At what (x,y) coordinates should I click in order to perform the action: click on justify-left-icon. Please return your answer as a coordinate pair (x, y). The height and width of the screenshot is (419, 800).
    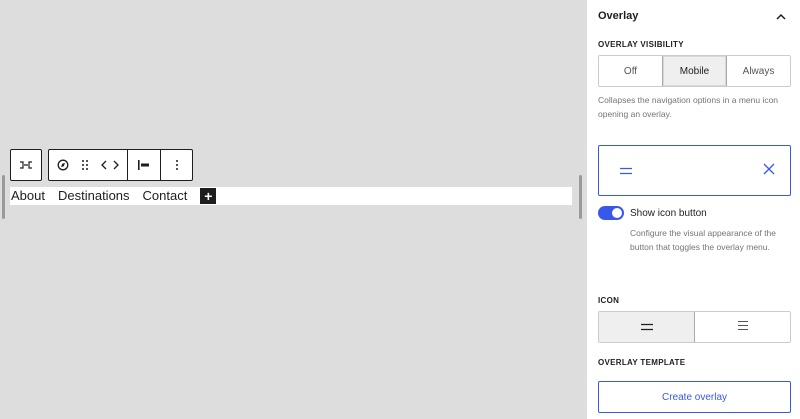
    Looking at the image, I should click on (144, 165).